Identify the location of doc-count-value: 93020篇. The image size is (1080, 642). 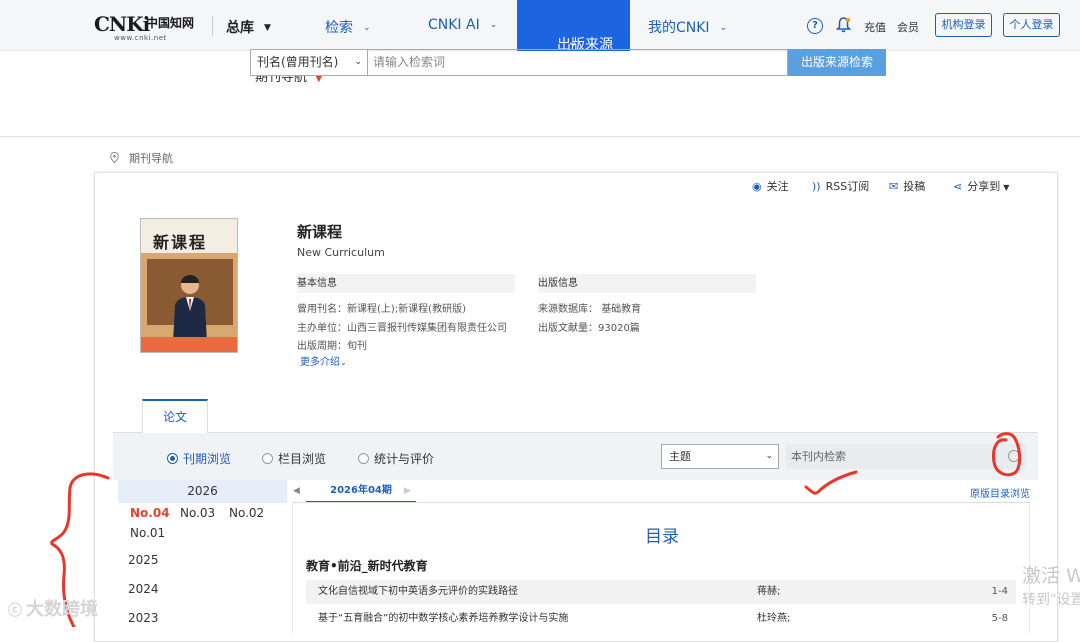
(619, 328).